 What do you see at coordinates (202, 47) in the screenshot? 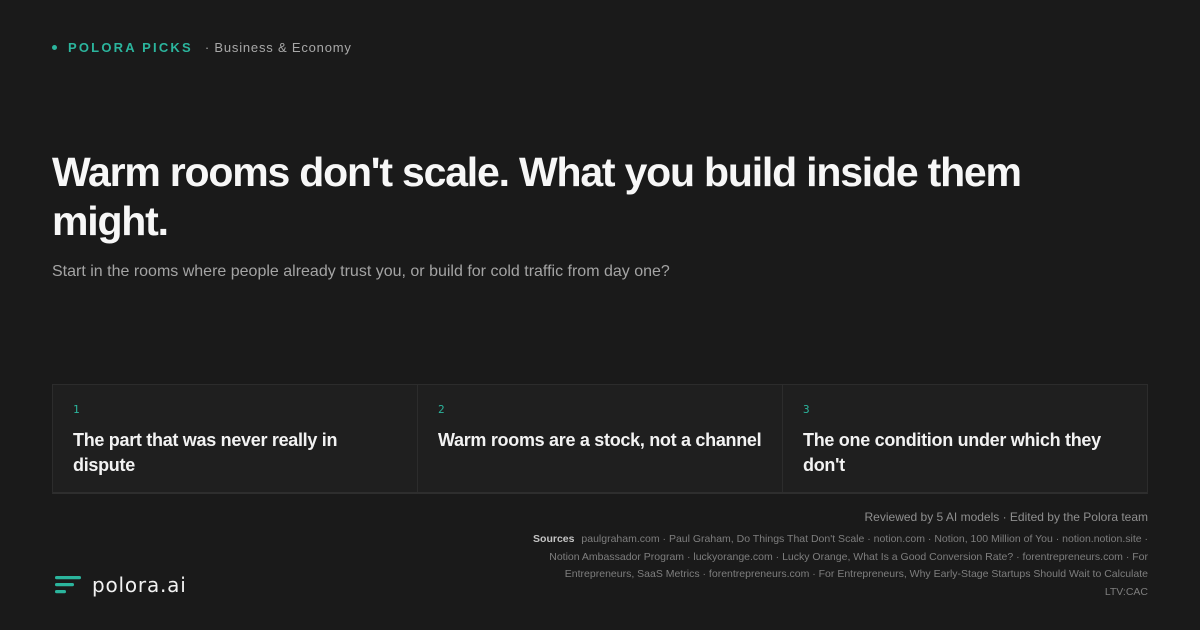
I see `kicker: POLORA PICKS · Business & Economy` at bounding box center [202, 47].